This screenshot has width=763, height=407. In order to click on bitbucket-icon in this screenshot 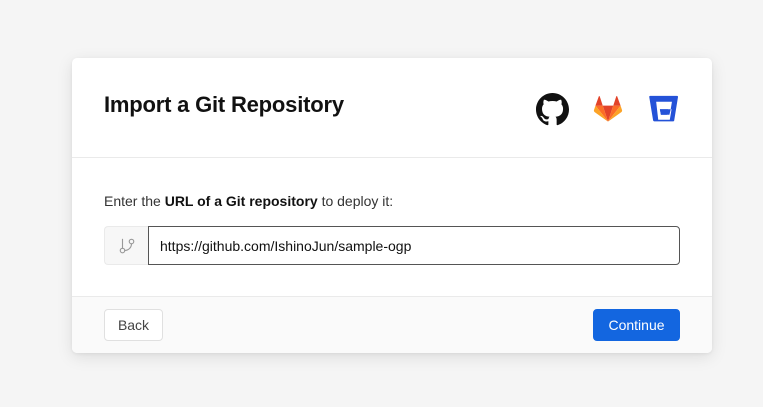, I will do `click(664, 108)`.